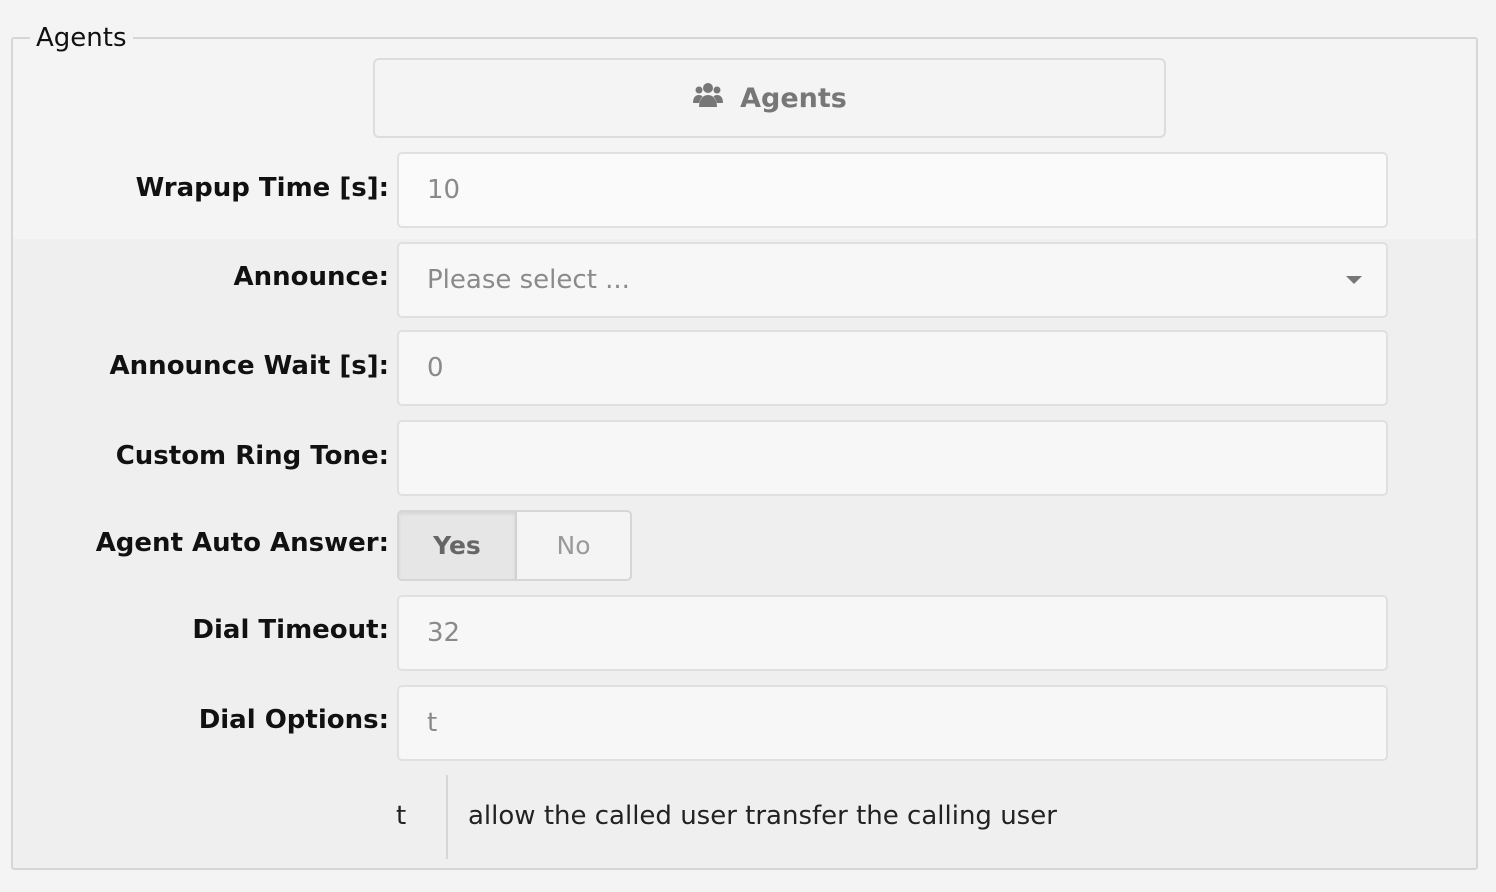  I want to click on agents-button: Agents, so click(769, 98).